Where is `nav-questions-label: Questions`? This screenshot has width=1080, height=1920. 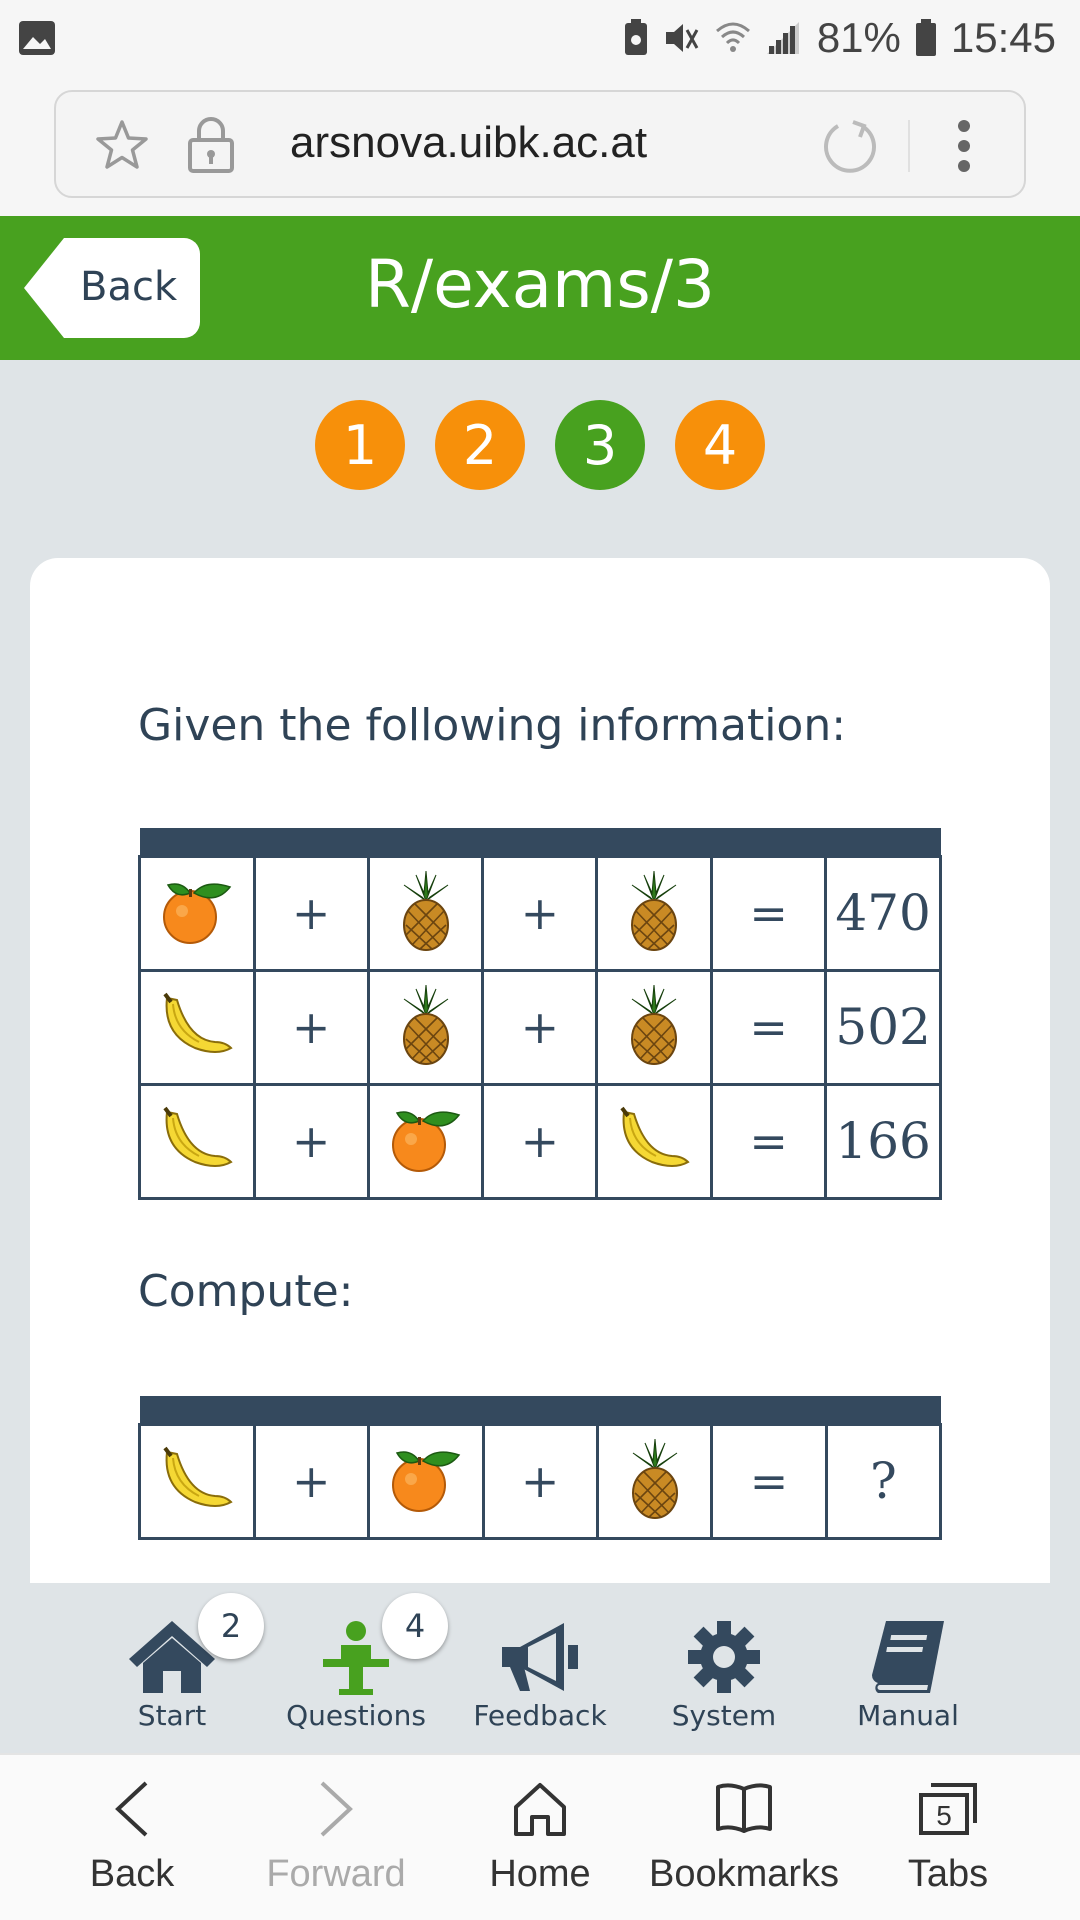
nav-questions-label: Questions is located at coordinates (356, 1715).